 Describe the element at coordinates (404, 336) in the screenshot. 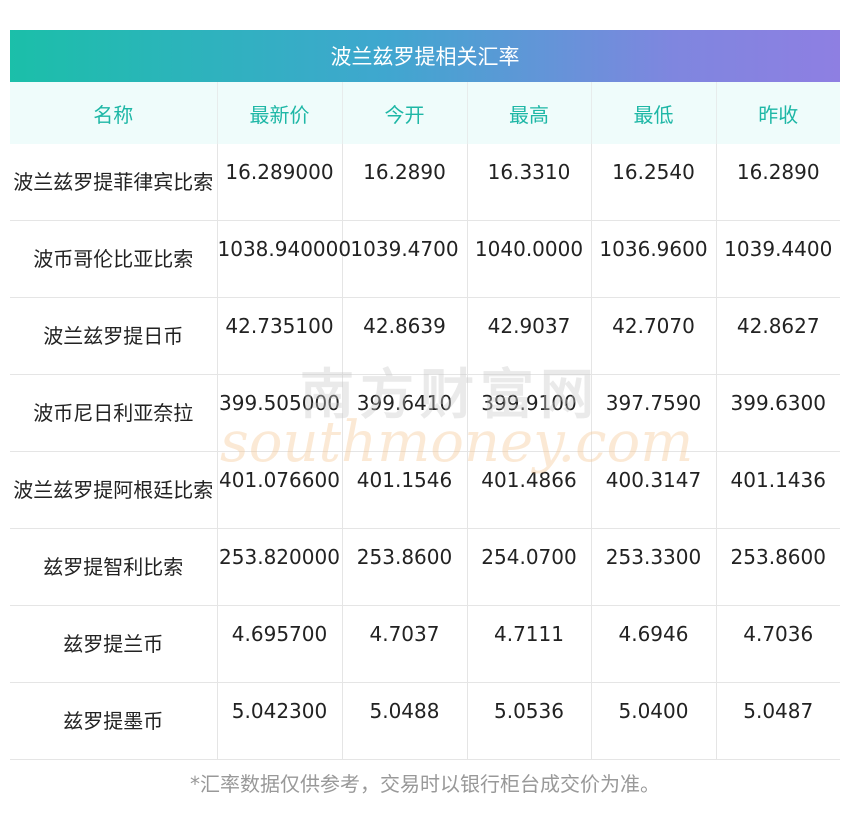

I see `open-value: 42.8639` at that location.